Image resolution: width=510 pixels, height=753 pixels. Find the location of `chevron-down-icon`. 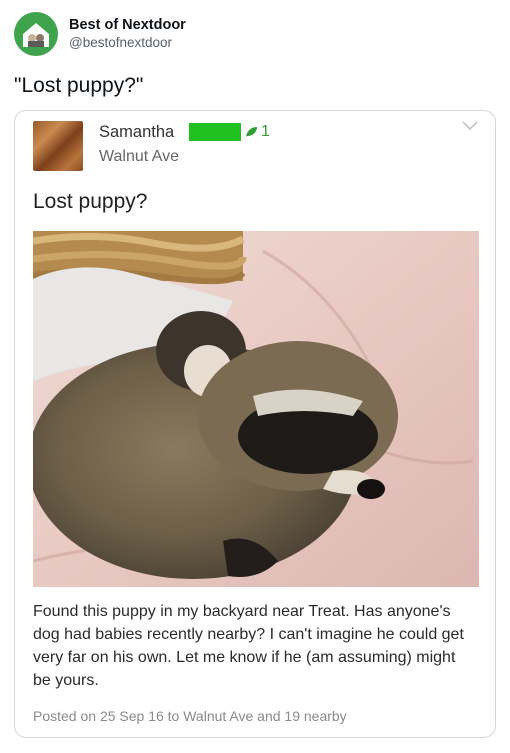

chevron-down-icon is located at coordinates (470, 126).